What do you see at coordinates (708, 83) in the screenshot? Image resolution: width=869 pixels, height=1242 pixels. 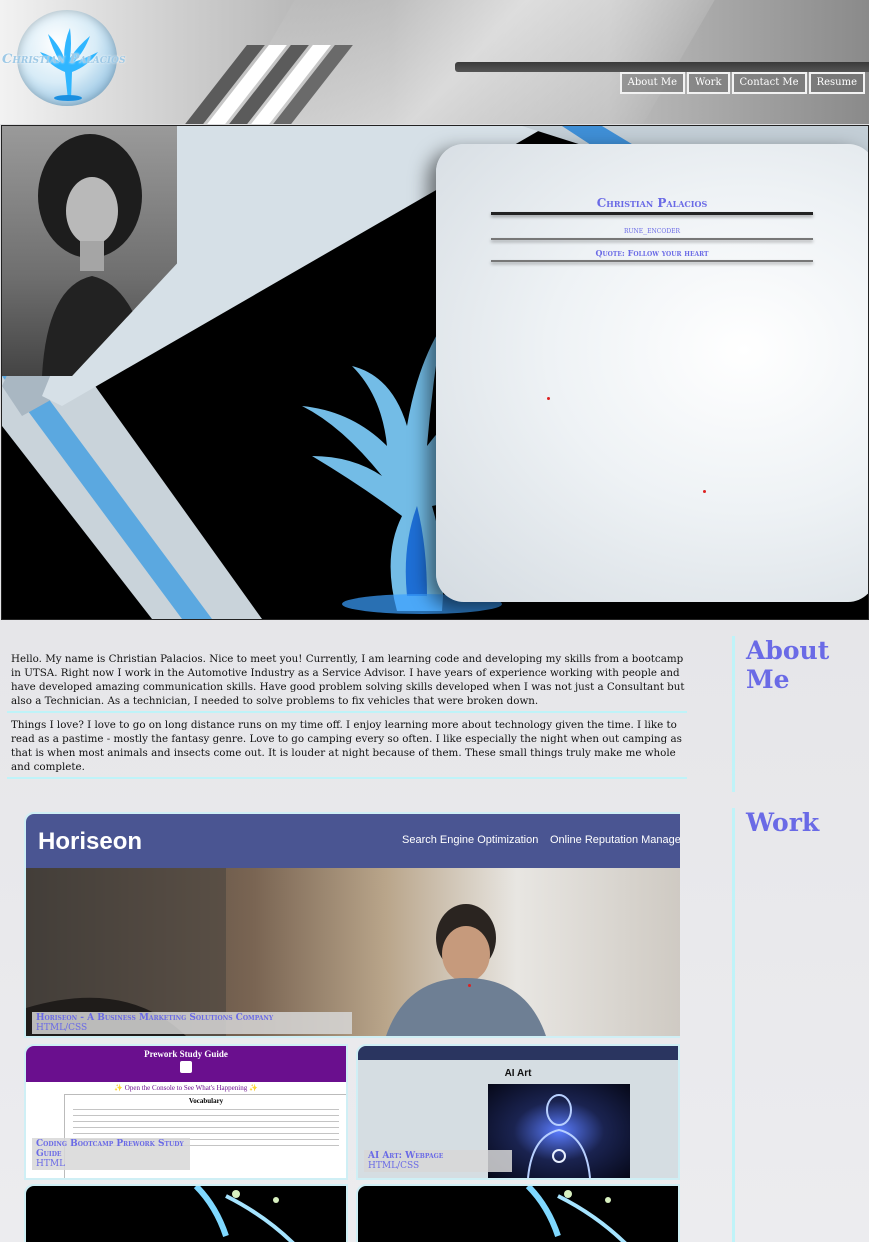 I see `nav-work: Work` at bounding box center [708, 83].